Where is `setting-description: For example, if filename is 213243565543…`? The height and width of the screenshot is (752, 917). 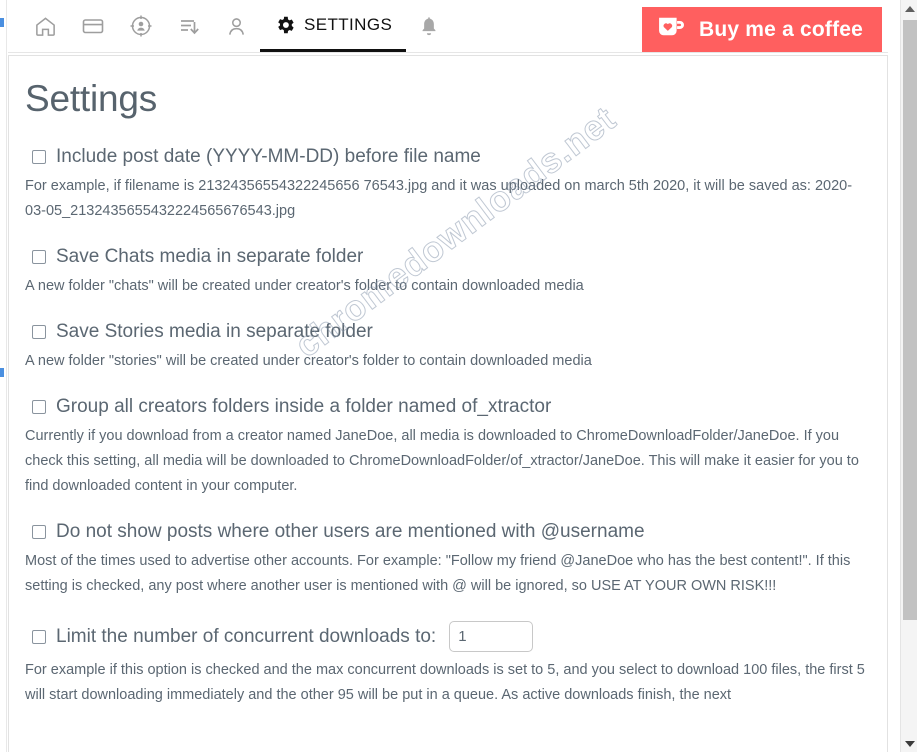 setting-description: For example, if filename is 213243565543… is located at coordinates (439, 198).